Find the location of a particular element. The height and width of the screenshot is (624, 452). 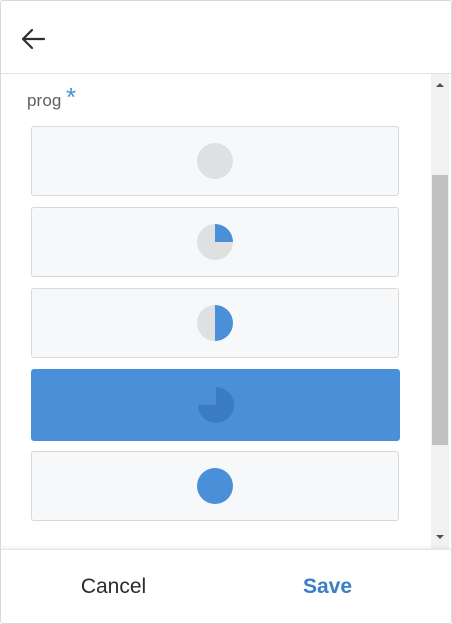

triangle-down-icon is located at coordinates (440, 537).